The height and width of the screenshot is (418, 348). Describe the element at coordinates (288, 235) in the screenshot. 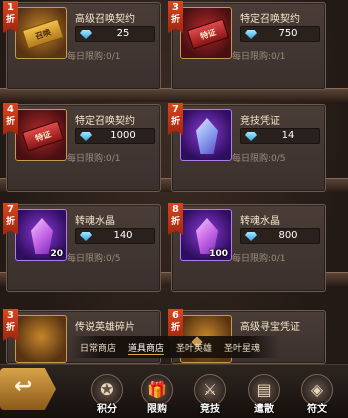

I see `price-value: 800` at that location.